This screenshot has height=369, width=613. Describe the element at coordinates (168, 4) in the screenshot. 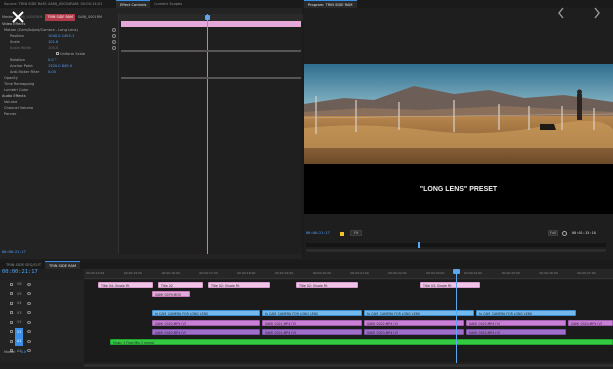

I see `tab-lumetri-scopes: Lumetri Scopes` at that location.